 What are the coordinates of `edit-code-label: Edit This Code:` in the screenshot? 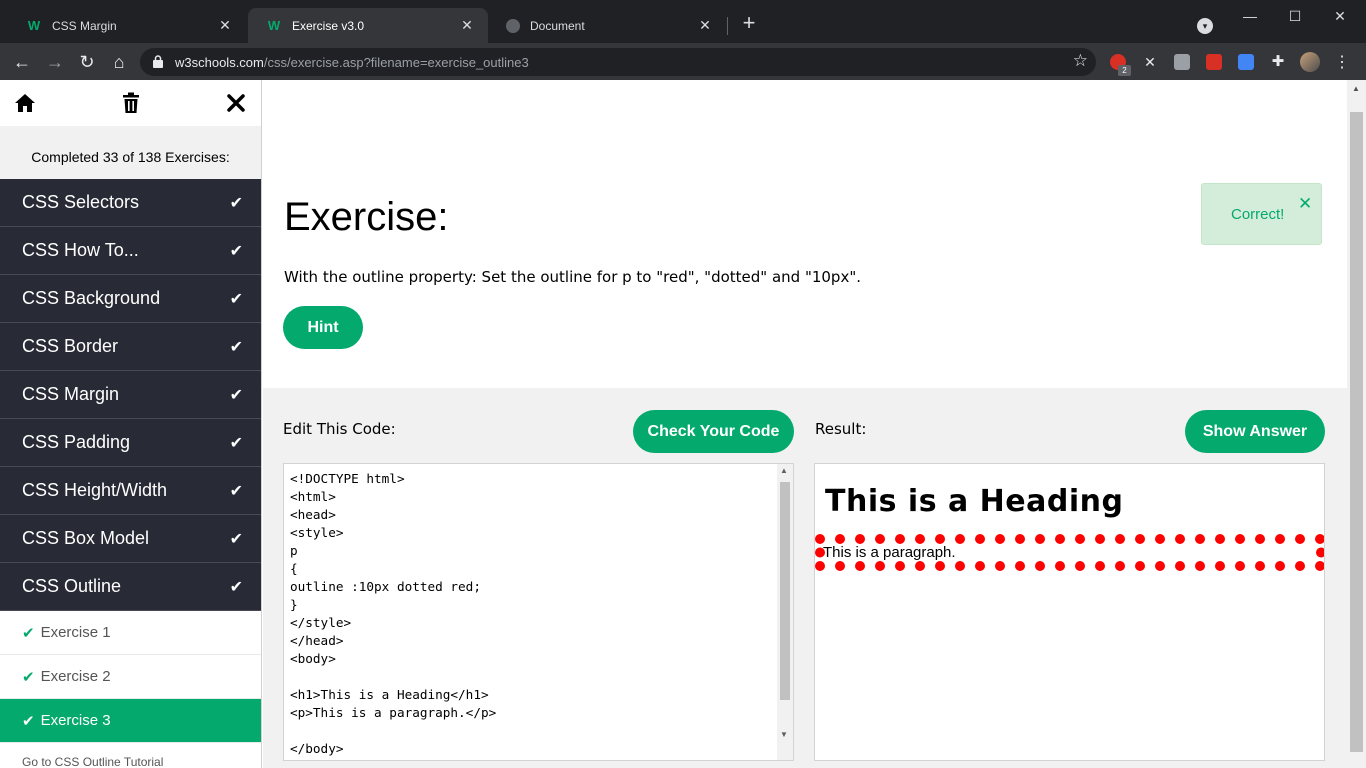 It's located at (339, 429).